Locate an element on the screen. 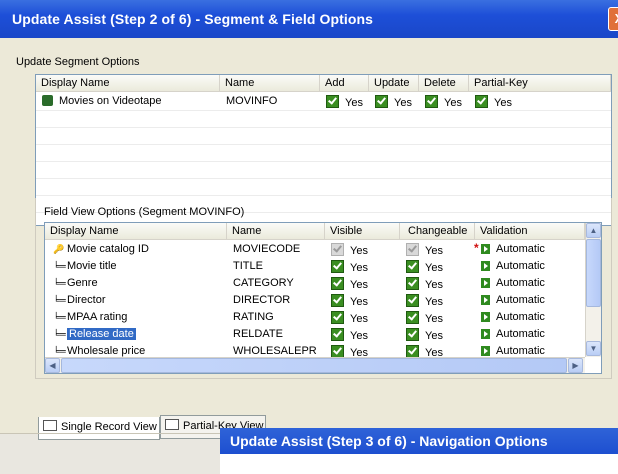 The height and width of the screenshot is (474, 618). table-row: ╘═Genre is located at coordinates (136, 283).